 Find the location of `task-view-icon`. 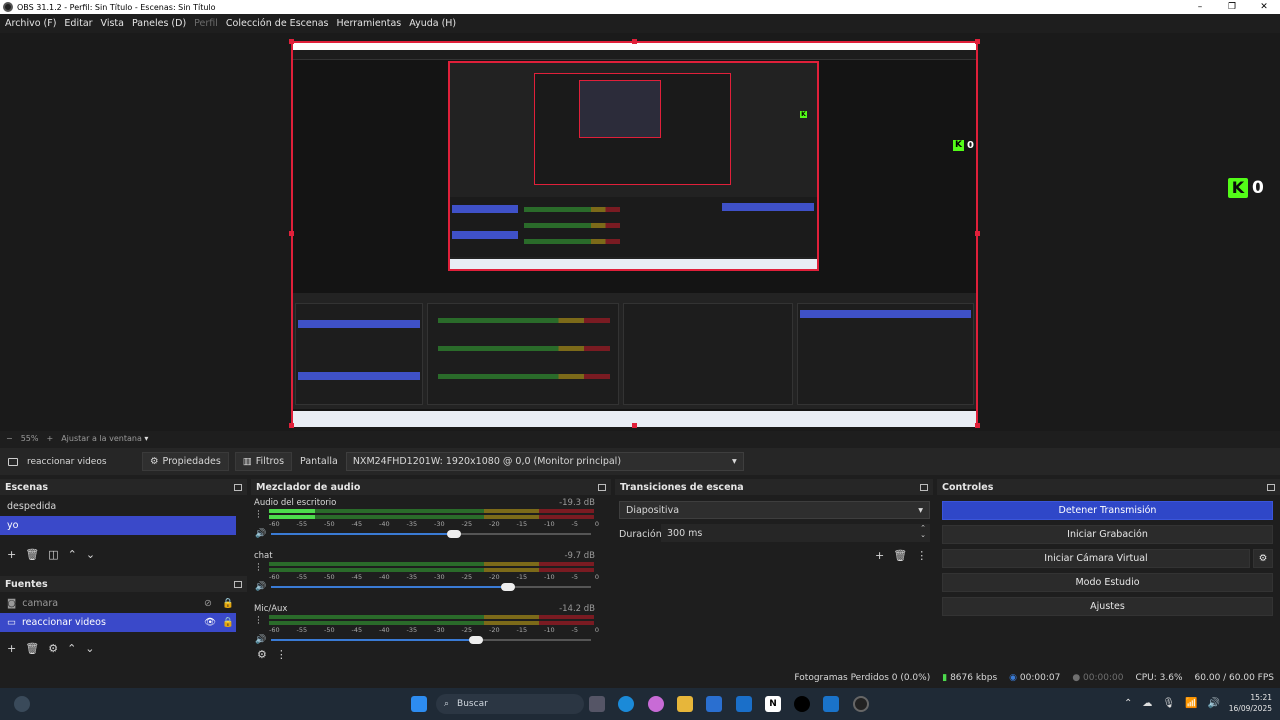

task-view-icon is located at coordinates (597, 704).